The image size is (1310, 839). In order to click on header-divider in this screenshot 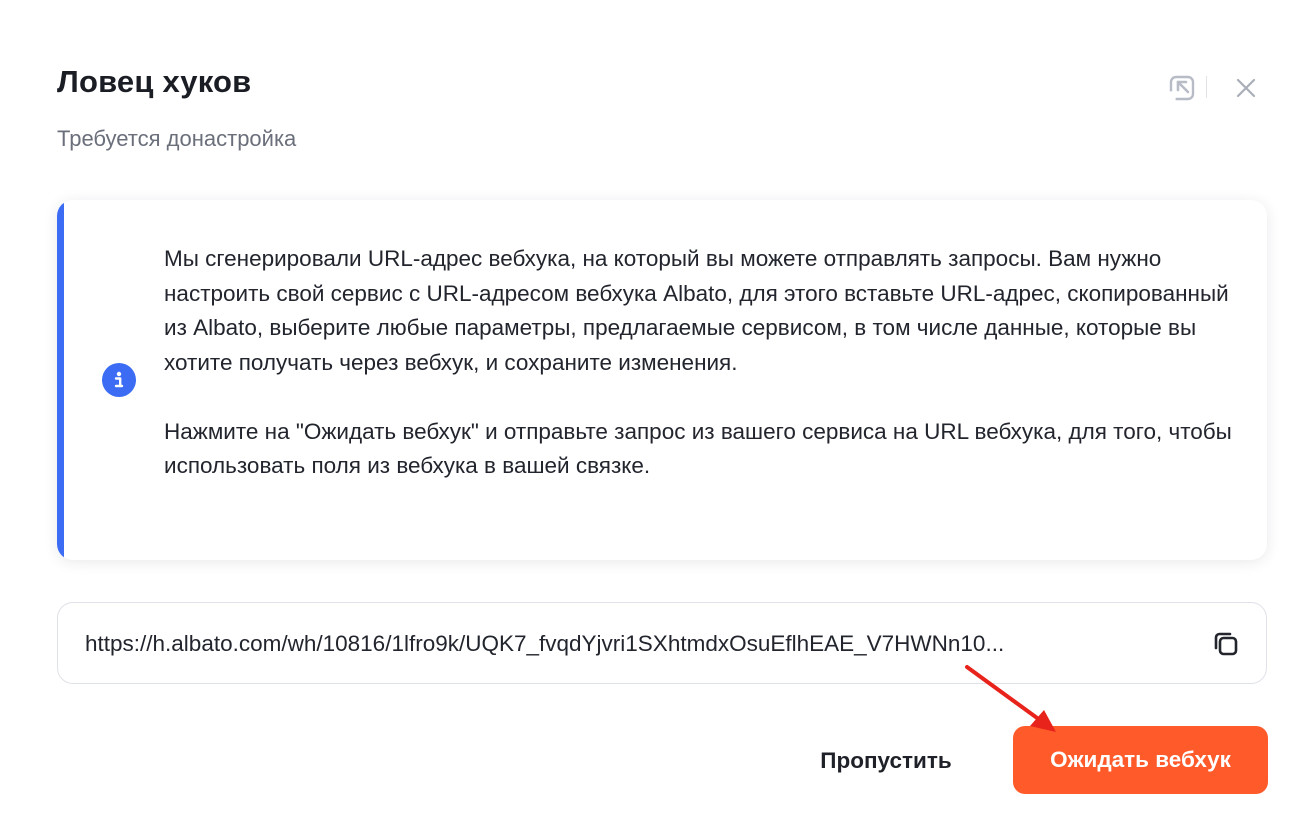, I will do `click(1206, 87)`.